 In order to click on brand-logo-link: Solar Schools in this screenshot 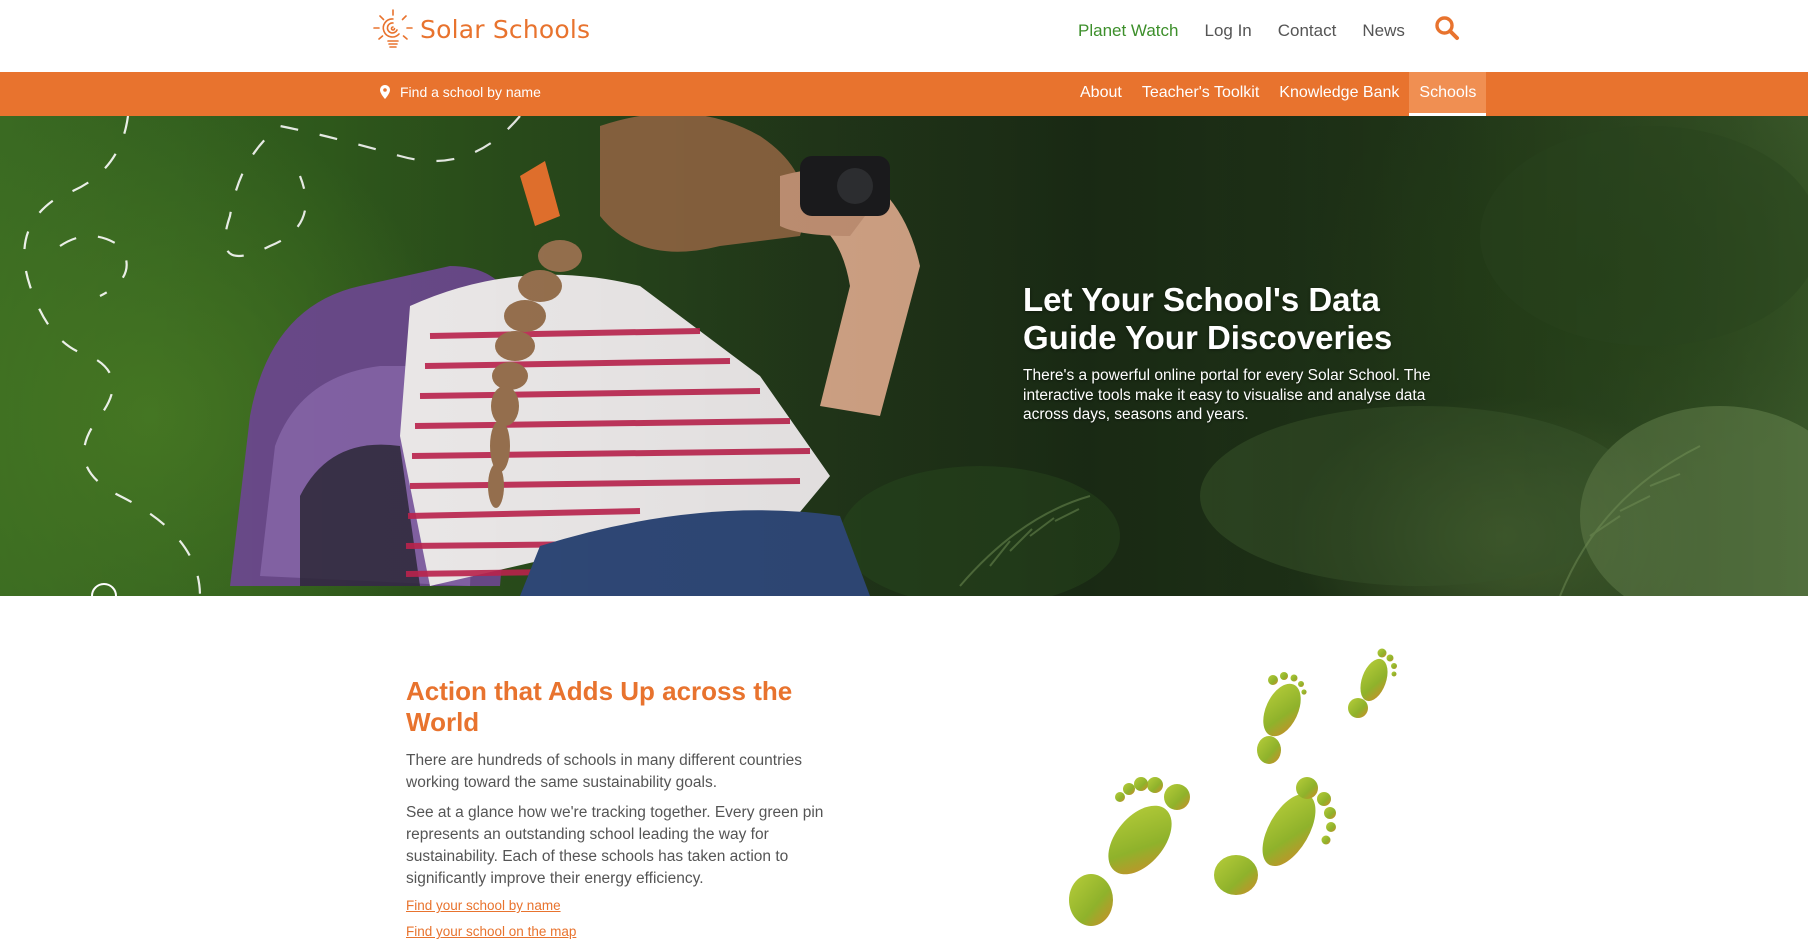, I will do `click(481, 29)`.